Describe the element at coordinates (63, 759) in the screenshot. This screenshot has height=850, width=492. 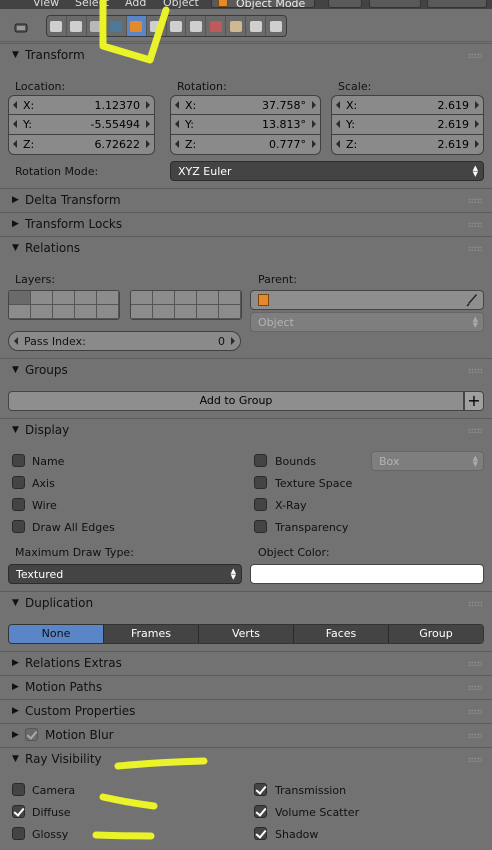
I see `panel-title: Ray Visibility` at that location.